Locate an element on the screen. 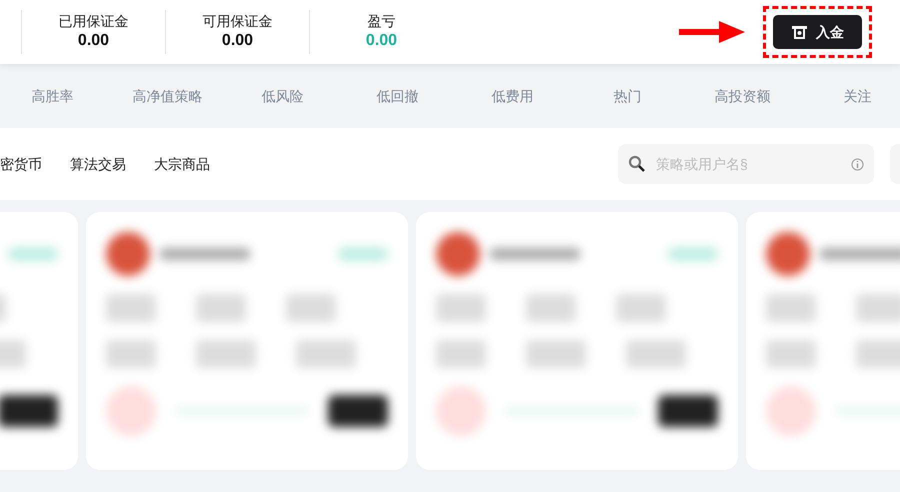 The width and height of the screenshot is (900, 492). search-field: 策略或用户名§ is located at coordinates (746, 164).